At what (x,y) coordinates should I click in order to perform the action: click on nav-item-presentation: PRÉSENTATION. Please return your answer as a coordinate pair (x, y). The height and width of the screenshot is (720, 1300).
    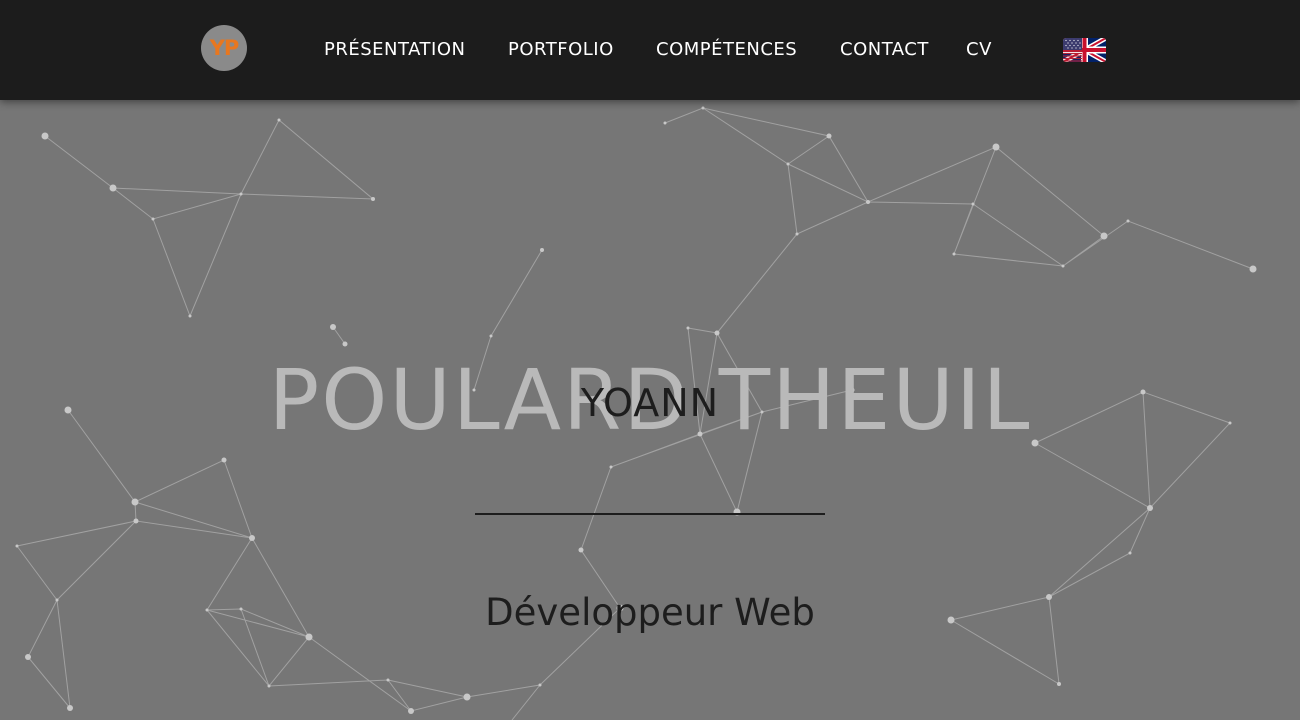
    Looking at the image, I should click on (394, 50).